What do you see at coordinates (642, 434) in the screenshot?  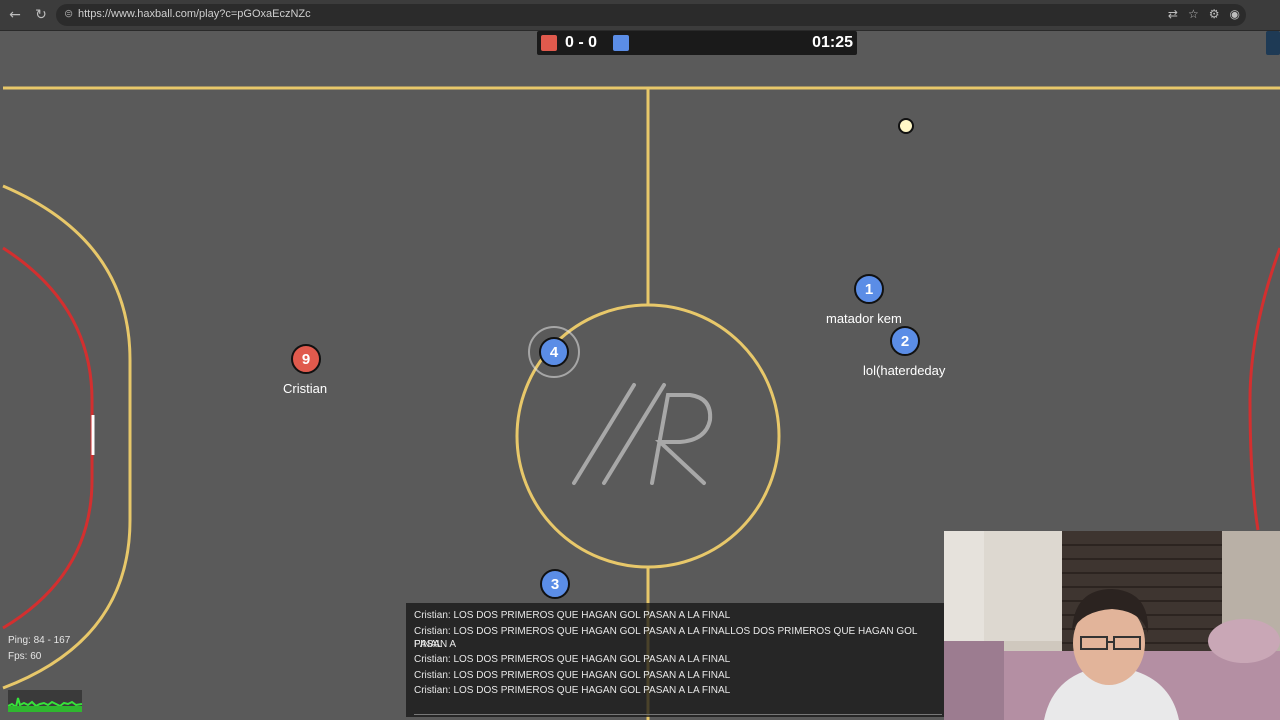 I see `center-logo` at bounding box center [642, 434].